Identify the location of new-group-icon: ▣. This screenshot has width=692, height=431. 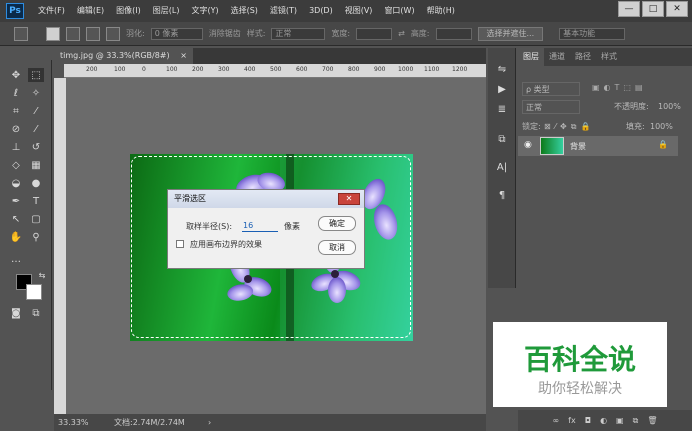
(620, 420).